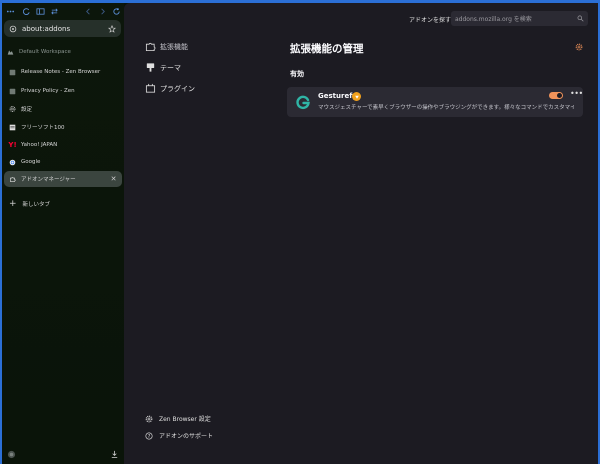 This screenshot has height=464, width=600. I want to click on sidebar-toggle-icon, so click(40, 11).